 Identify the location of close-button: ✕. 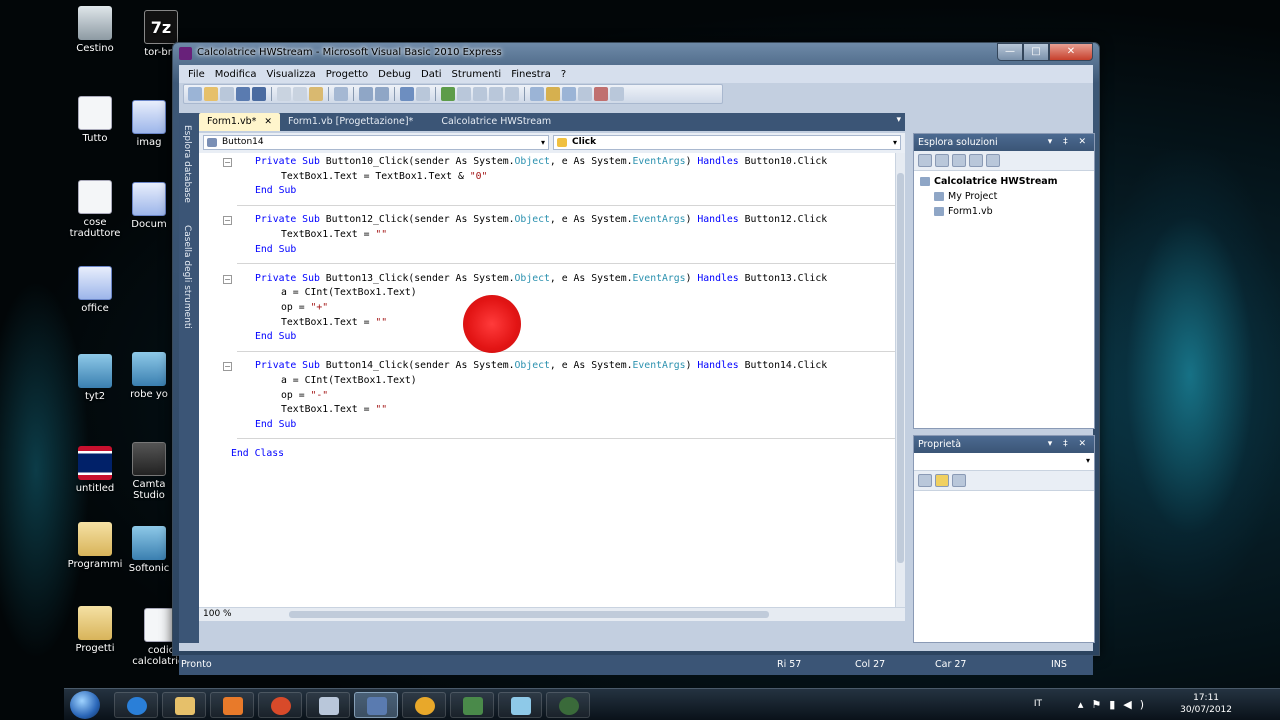
(1071, 52).